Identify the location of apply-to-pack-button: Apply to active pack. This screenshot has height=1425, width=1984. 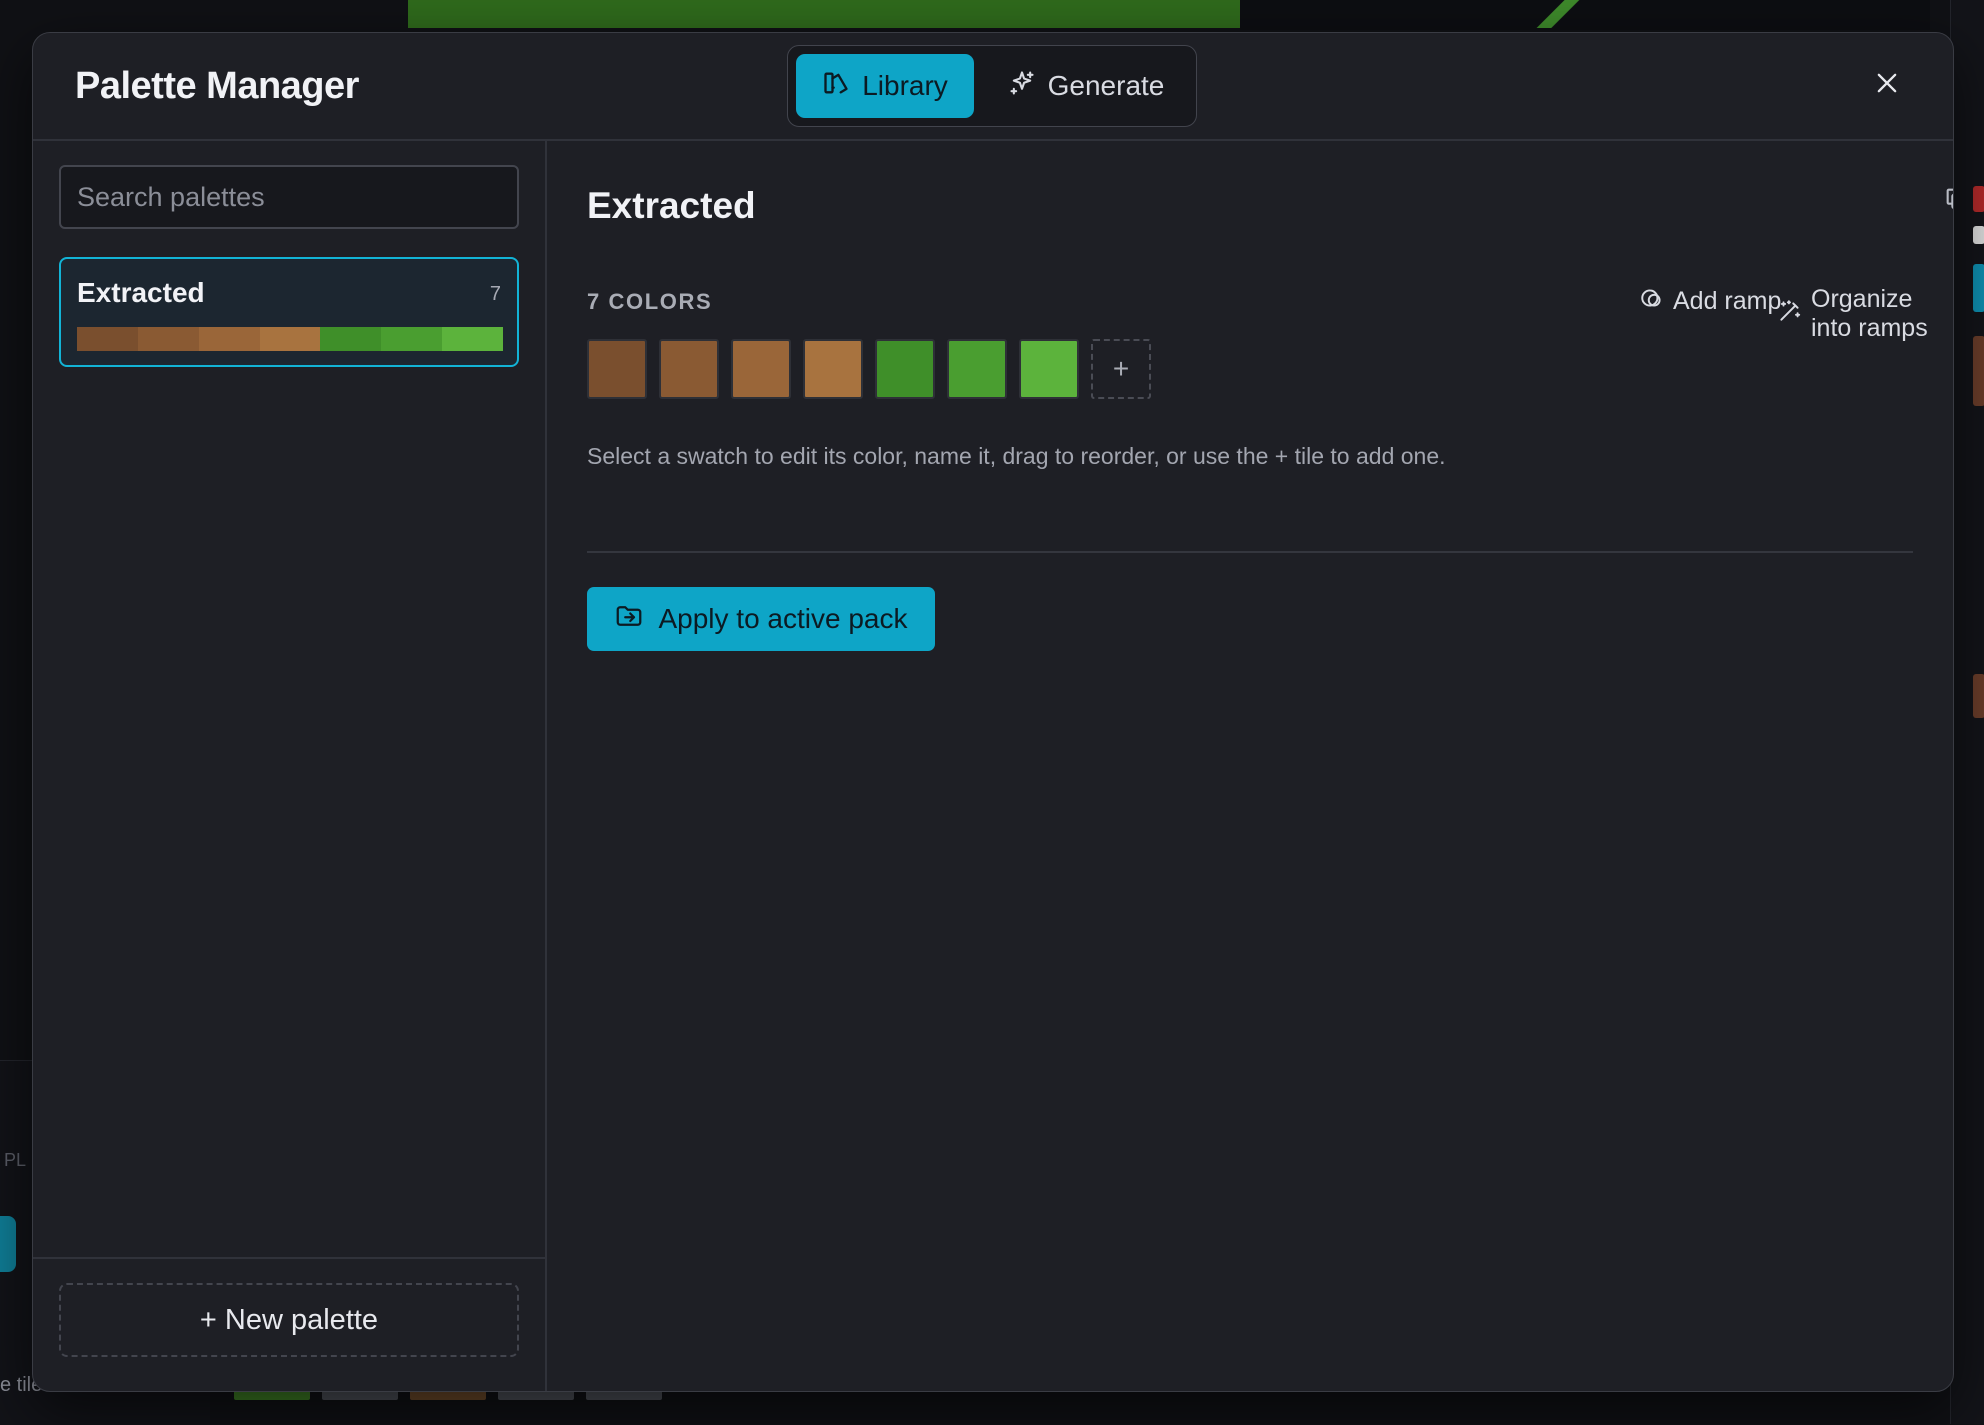
(761, 619).